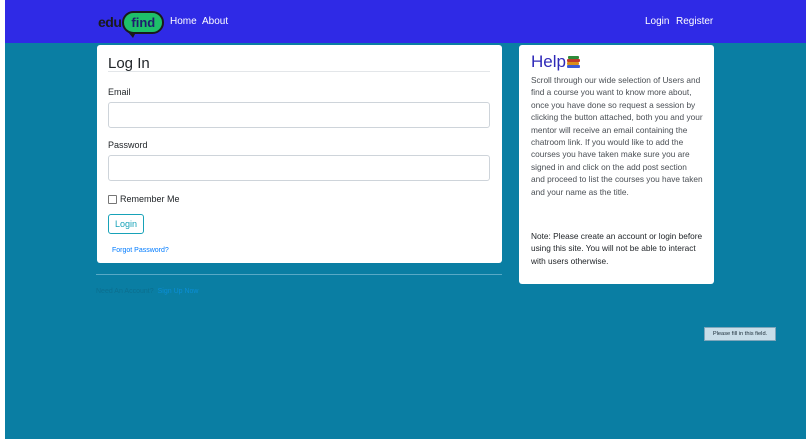  Describe the element at coordinates (125, 291) in the screenshot. I see `need-account-text: Need An Account?` at that location.